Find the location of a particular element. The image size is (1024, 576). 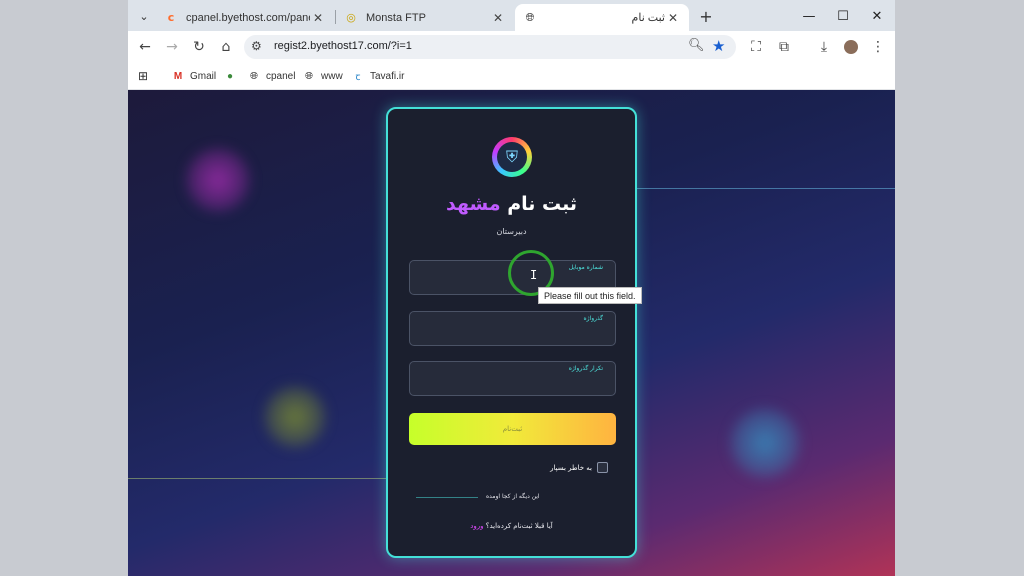

extensions-icon: ⧉ is located at coordinates (784, 47).